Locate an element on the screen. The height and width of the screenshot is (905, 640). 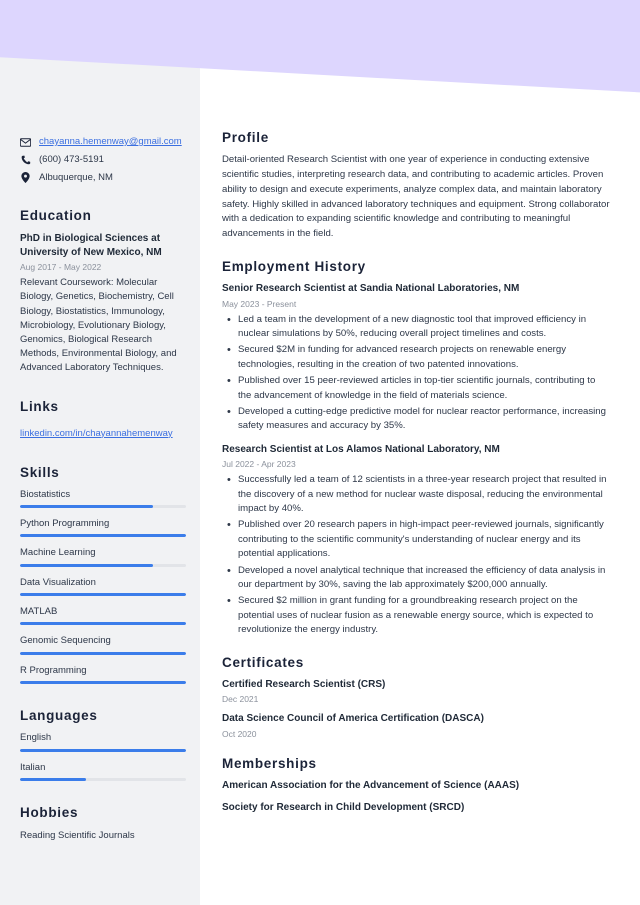
skill-item: MATLAB is located at coordinates (103, 616).